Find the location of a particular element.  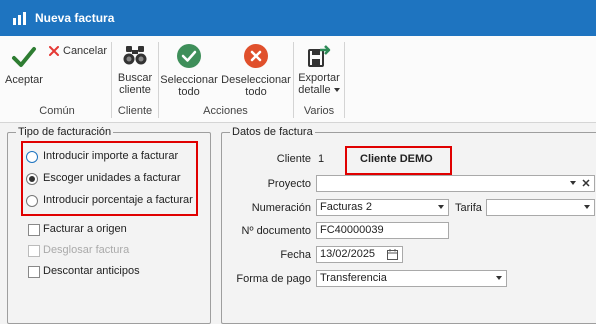

rate-label: Tarifa is located at coordinates (468, 208).